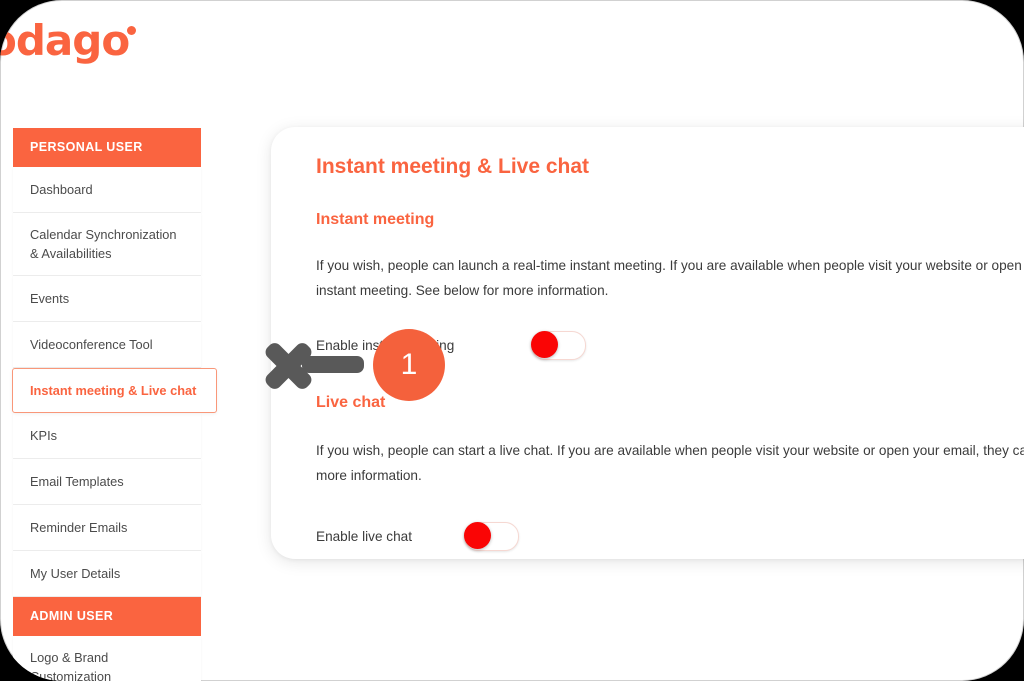 This screenshot has height=681, width=1024. I want to click on sidebar-item-label: Events, so click(50, 298).